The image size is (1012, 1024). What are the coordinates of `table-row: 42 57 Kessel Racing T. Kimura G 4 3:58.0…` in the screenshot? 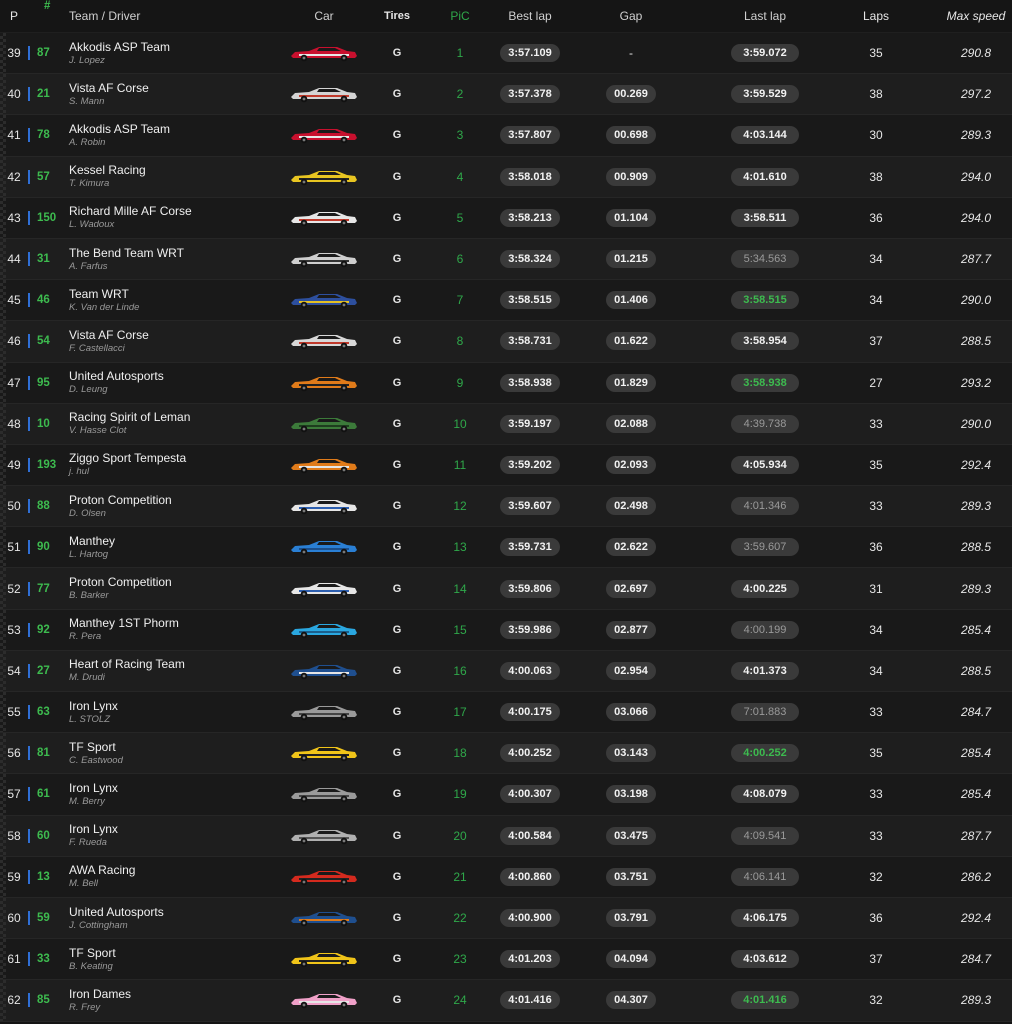 It's located at (506, 177).